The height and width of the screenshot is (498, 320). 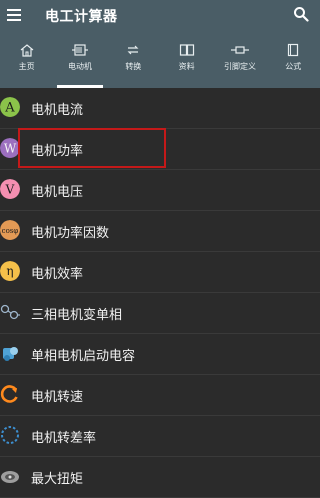 What do you see at coordinates (92, 148) in the screenshot?
I see `highlight-box` at bounding box center [92, 148].